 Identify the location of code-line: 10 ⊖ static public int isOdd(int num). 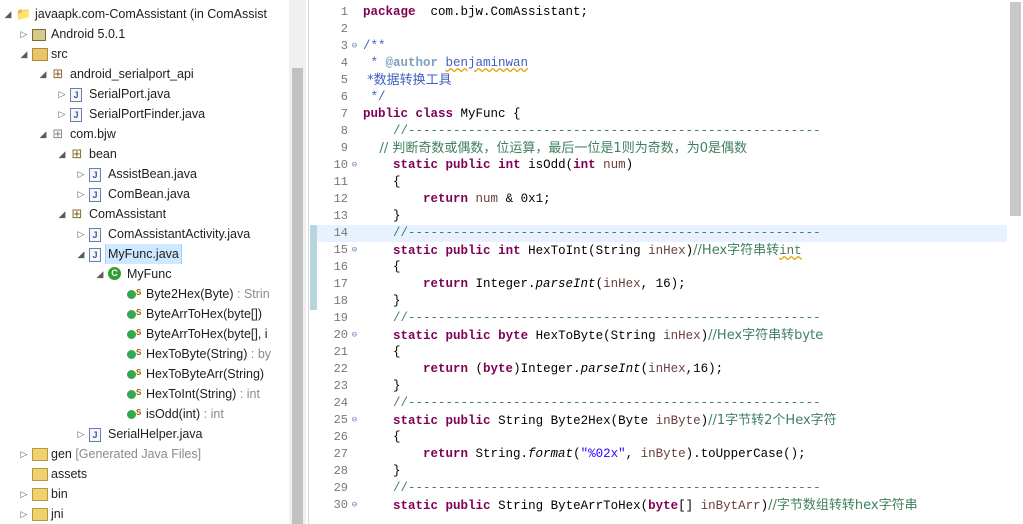
(662, 165).